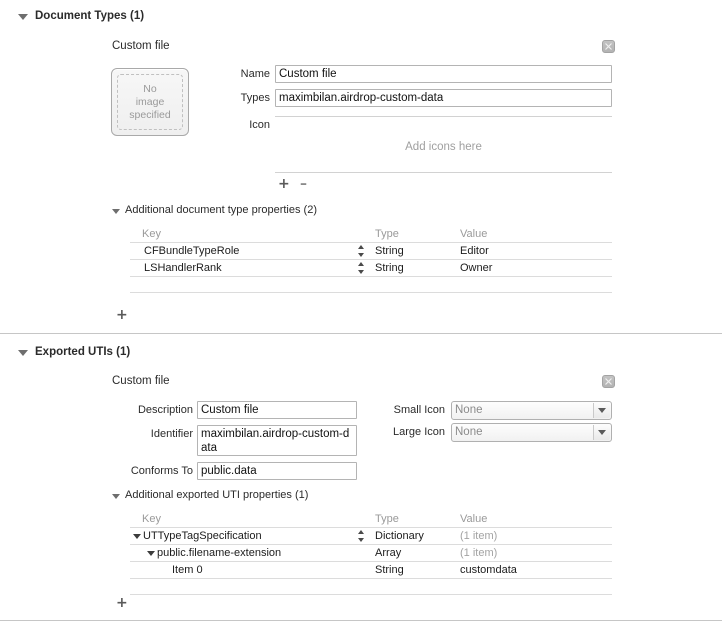 This screenshot has width=722, height=628. Describe the element at coordinates (150, 88) in the screenshot. I see `no-image-line-1: No` at that location.